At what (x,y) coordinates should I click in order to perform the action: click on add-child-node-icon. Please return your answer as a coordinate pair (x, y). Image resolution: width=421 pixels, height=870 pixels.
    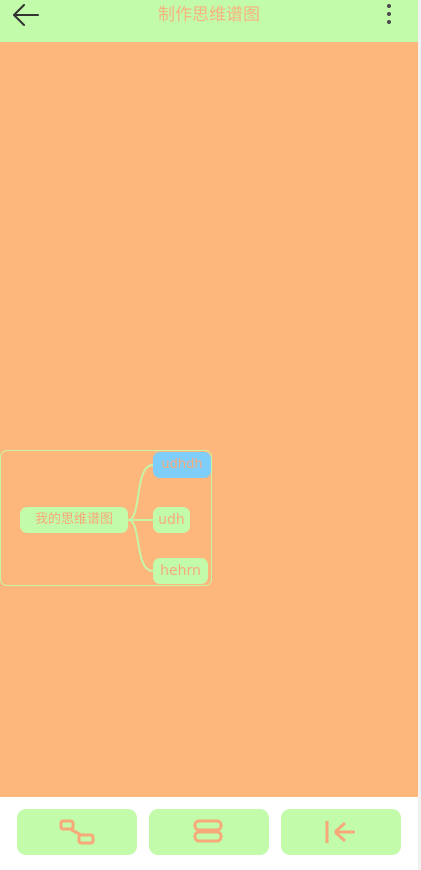
    Looking at the image, I should click on (208, 831).